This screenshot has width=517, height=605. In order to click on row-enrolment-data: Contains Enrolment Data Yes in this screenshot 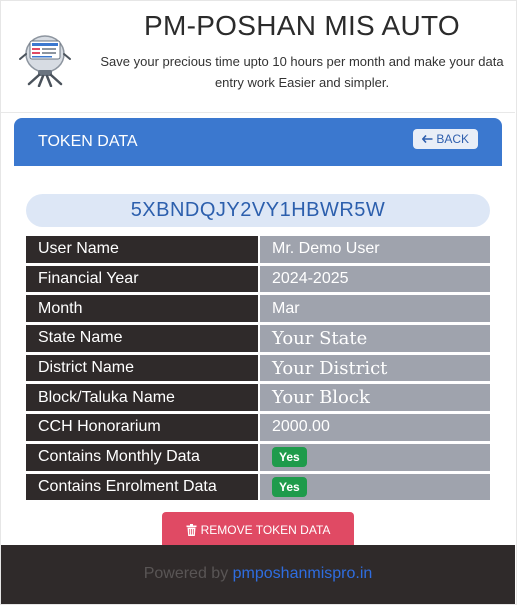, I will do `click(258, 488)`.